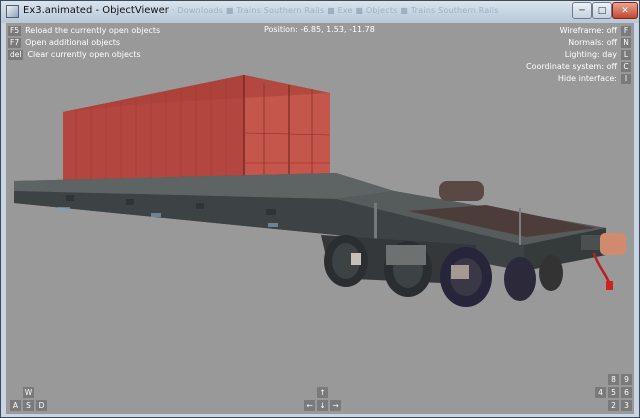  I want to click on toggle-hide-interface: Hide interface: I, so click(594, 78).